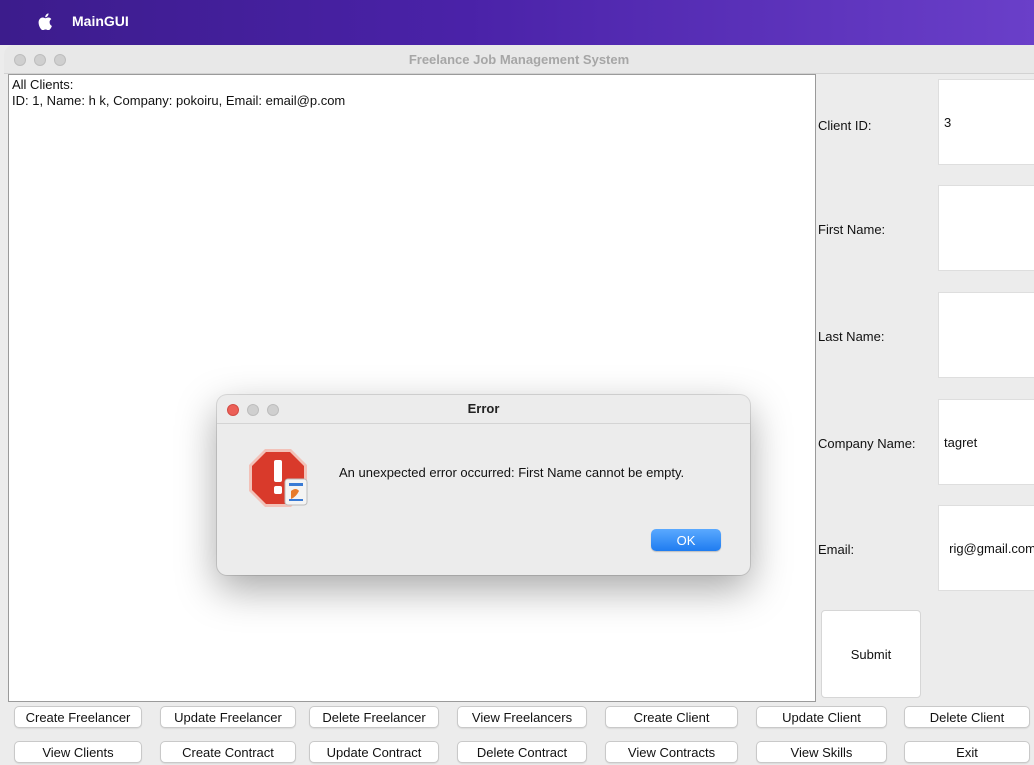  What do you see at coordinates (374, 717) in the screenshot?
I see `delete-freelancer-button: Delete Freelancer` at bounding box center [374, 717].